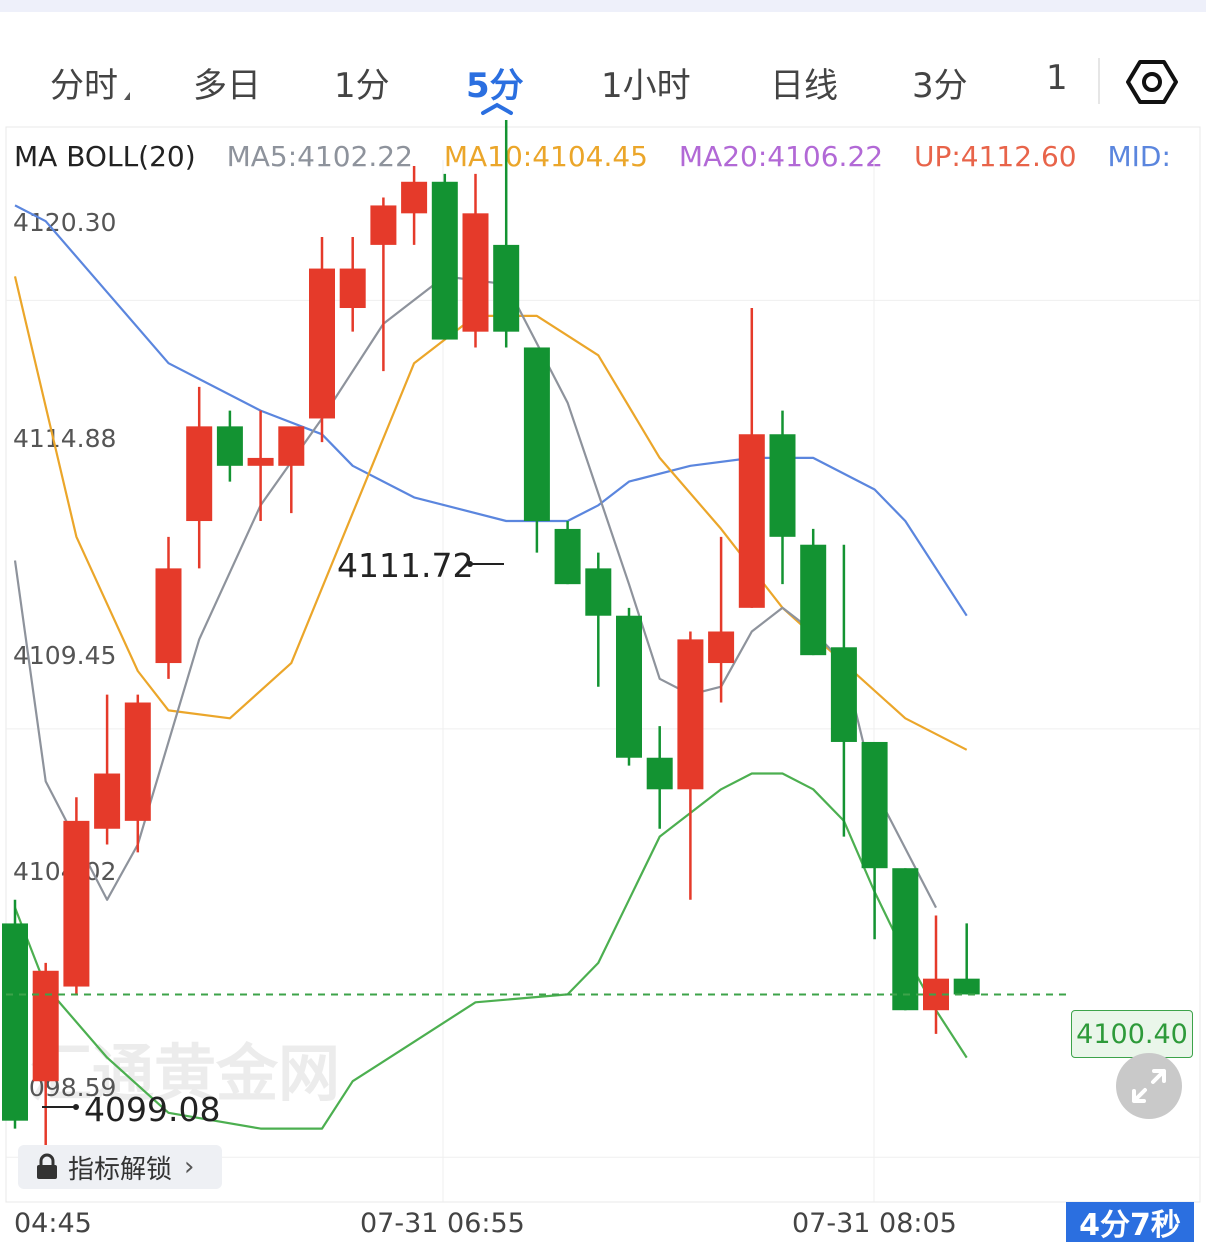 This screenshot has height=1244, width=1206. Describe the element at coordinates (127, 96) in the screenshot. I see `tab-dropdown-caret` at that location.